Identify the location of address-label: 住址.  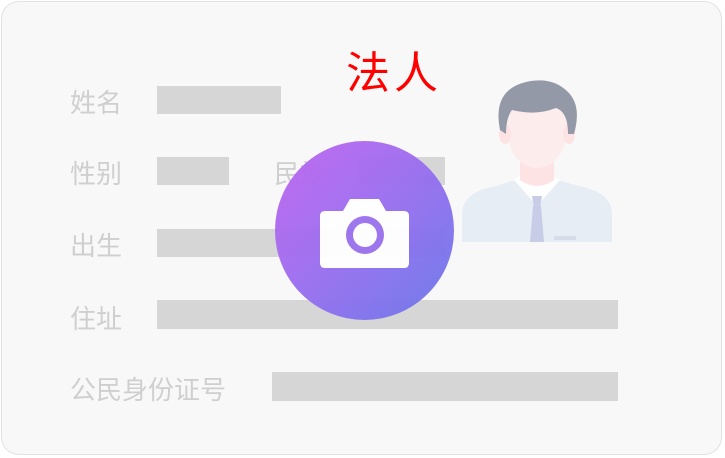
(96, 320).